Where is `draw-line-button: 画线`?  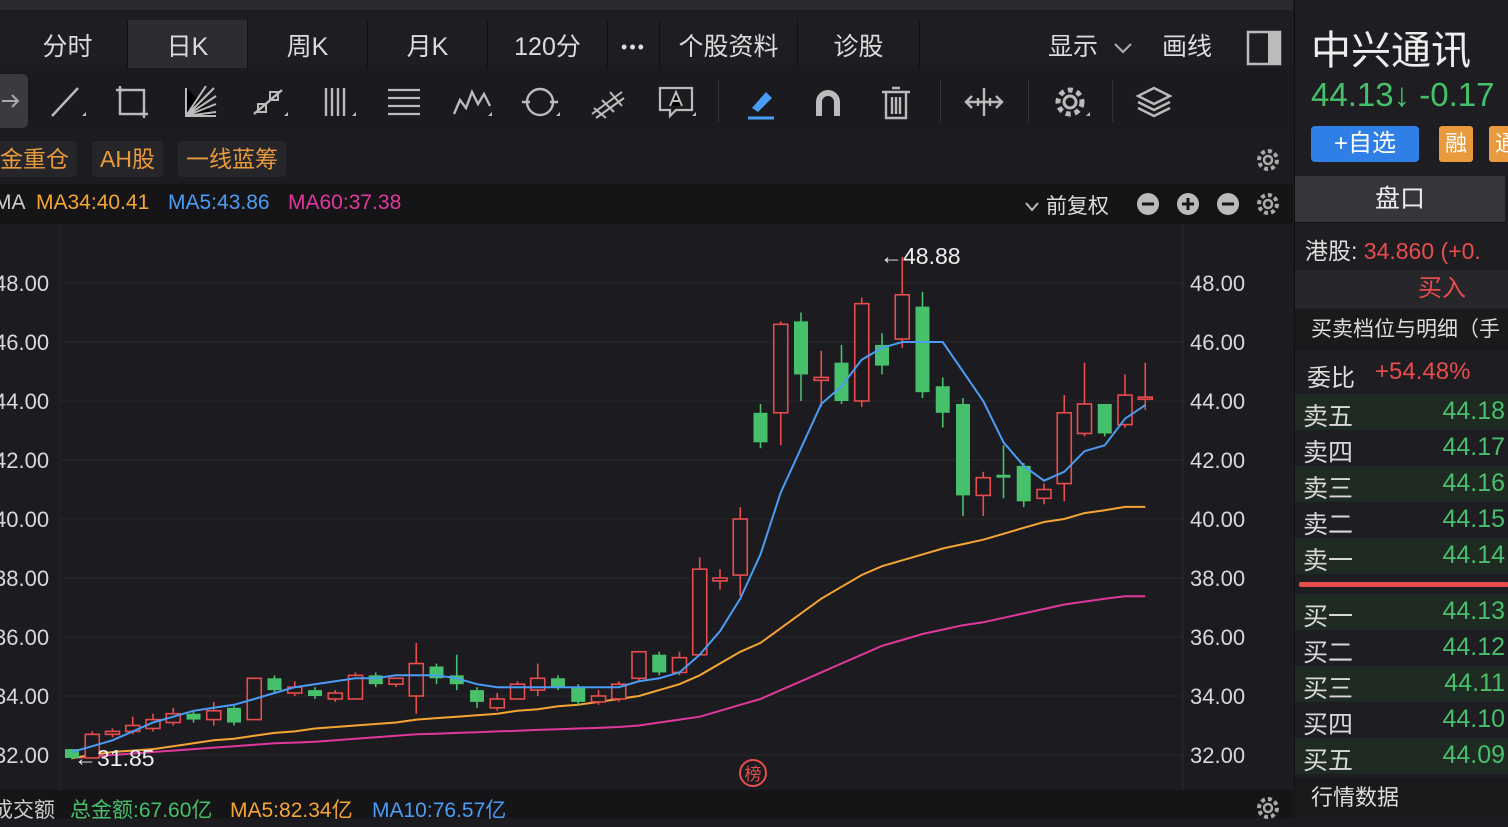 draw-line-button: 画线 is located at coordinates (1187, 47).